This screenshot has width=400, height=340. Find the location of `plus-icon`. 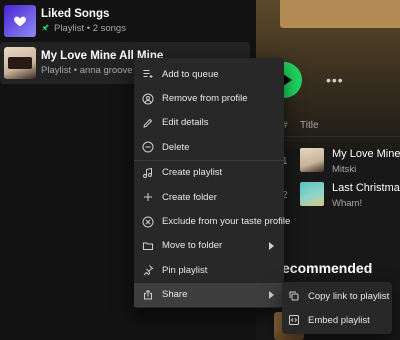

plus-icon is located at coordinates (148, 197).